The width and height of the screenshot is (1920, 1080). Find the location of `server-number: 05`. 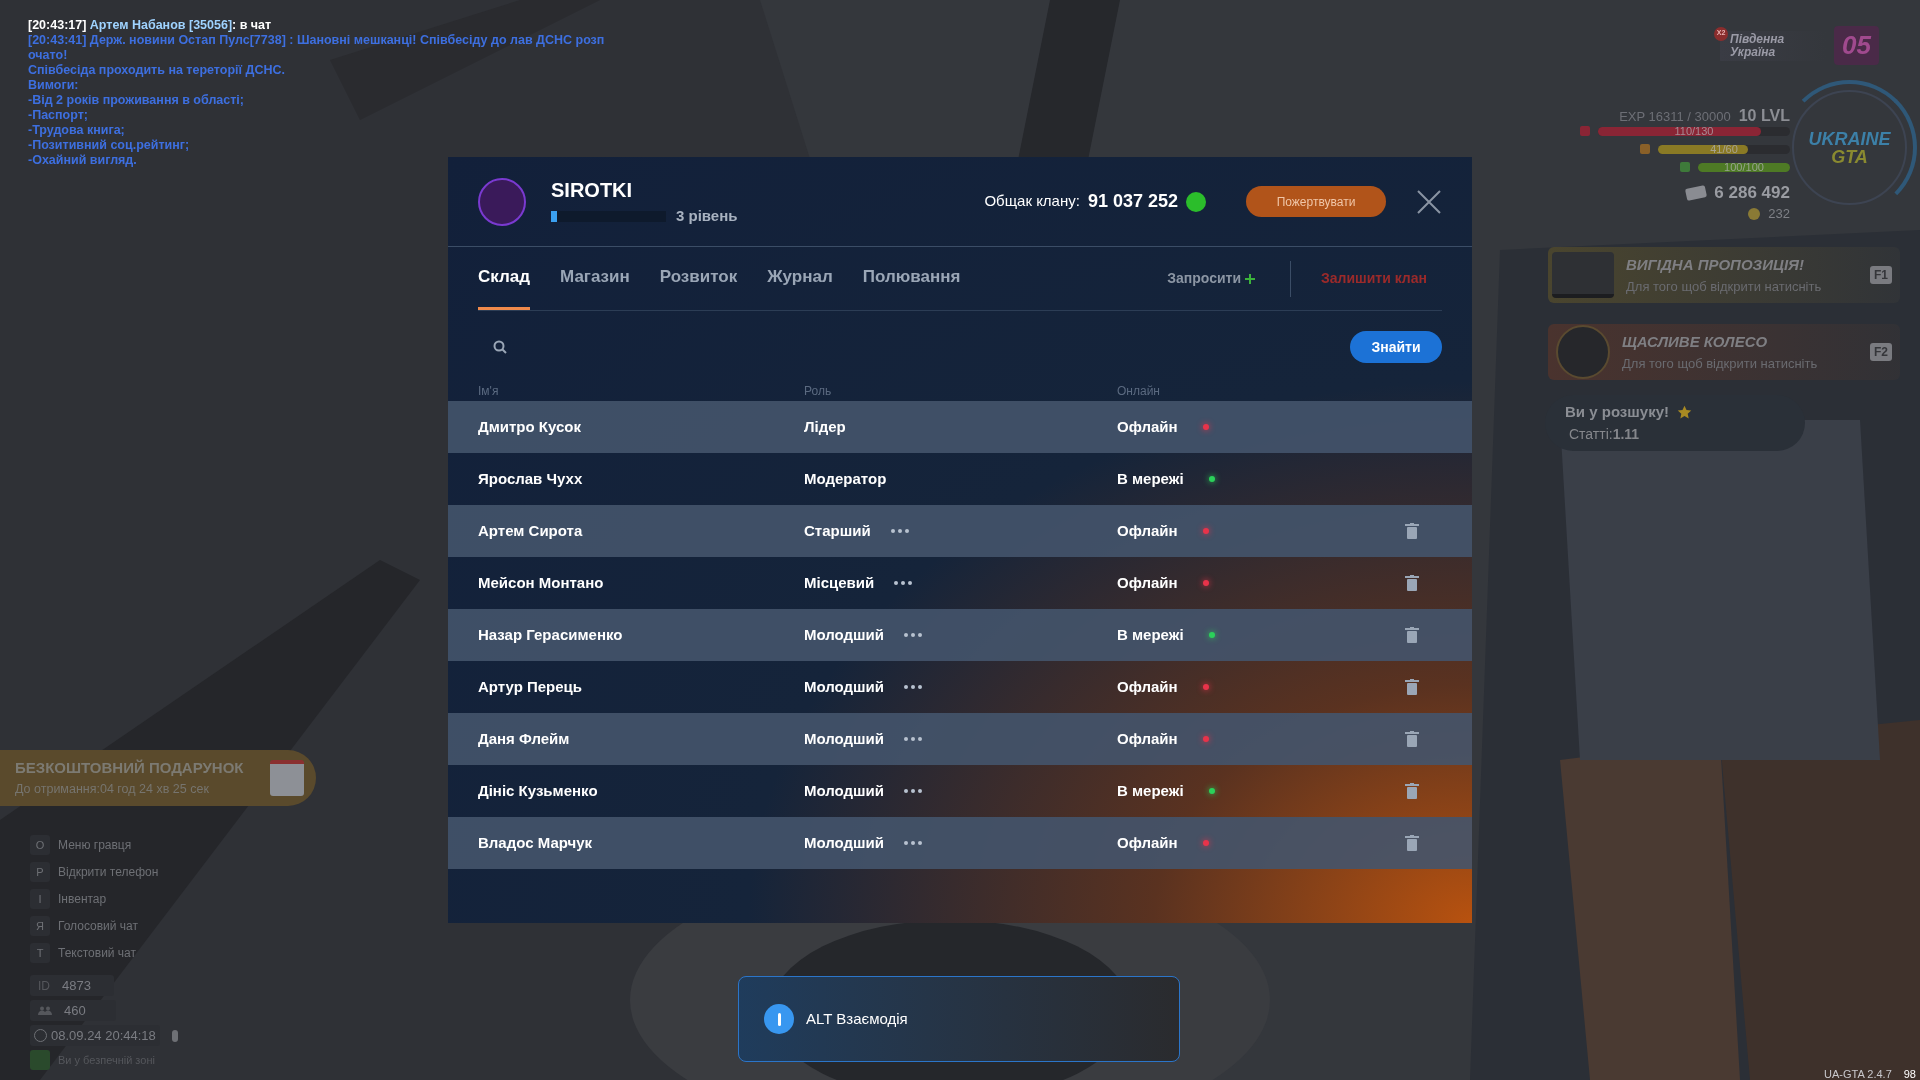

server-number: 05 is located at coordinates (1856, 45).